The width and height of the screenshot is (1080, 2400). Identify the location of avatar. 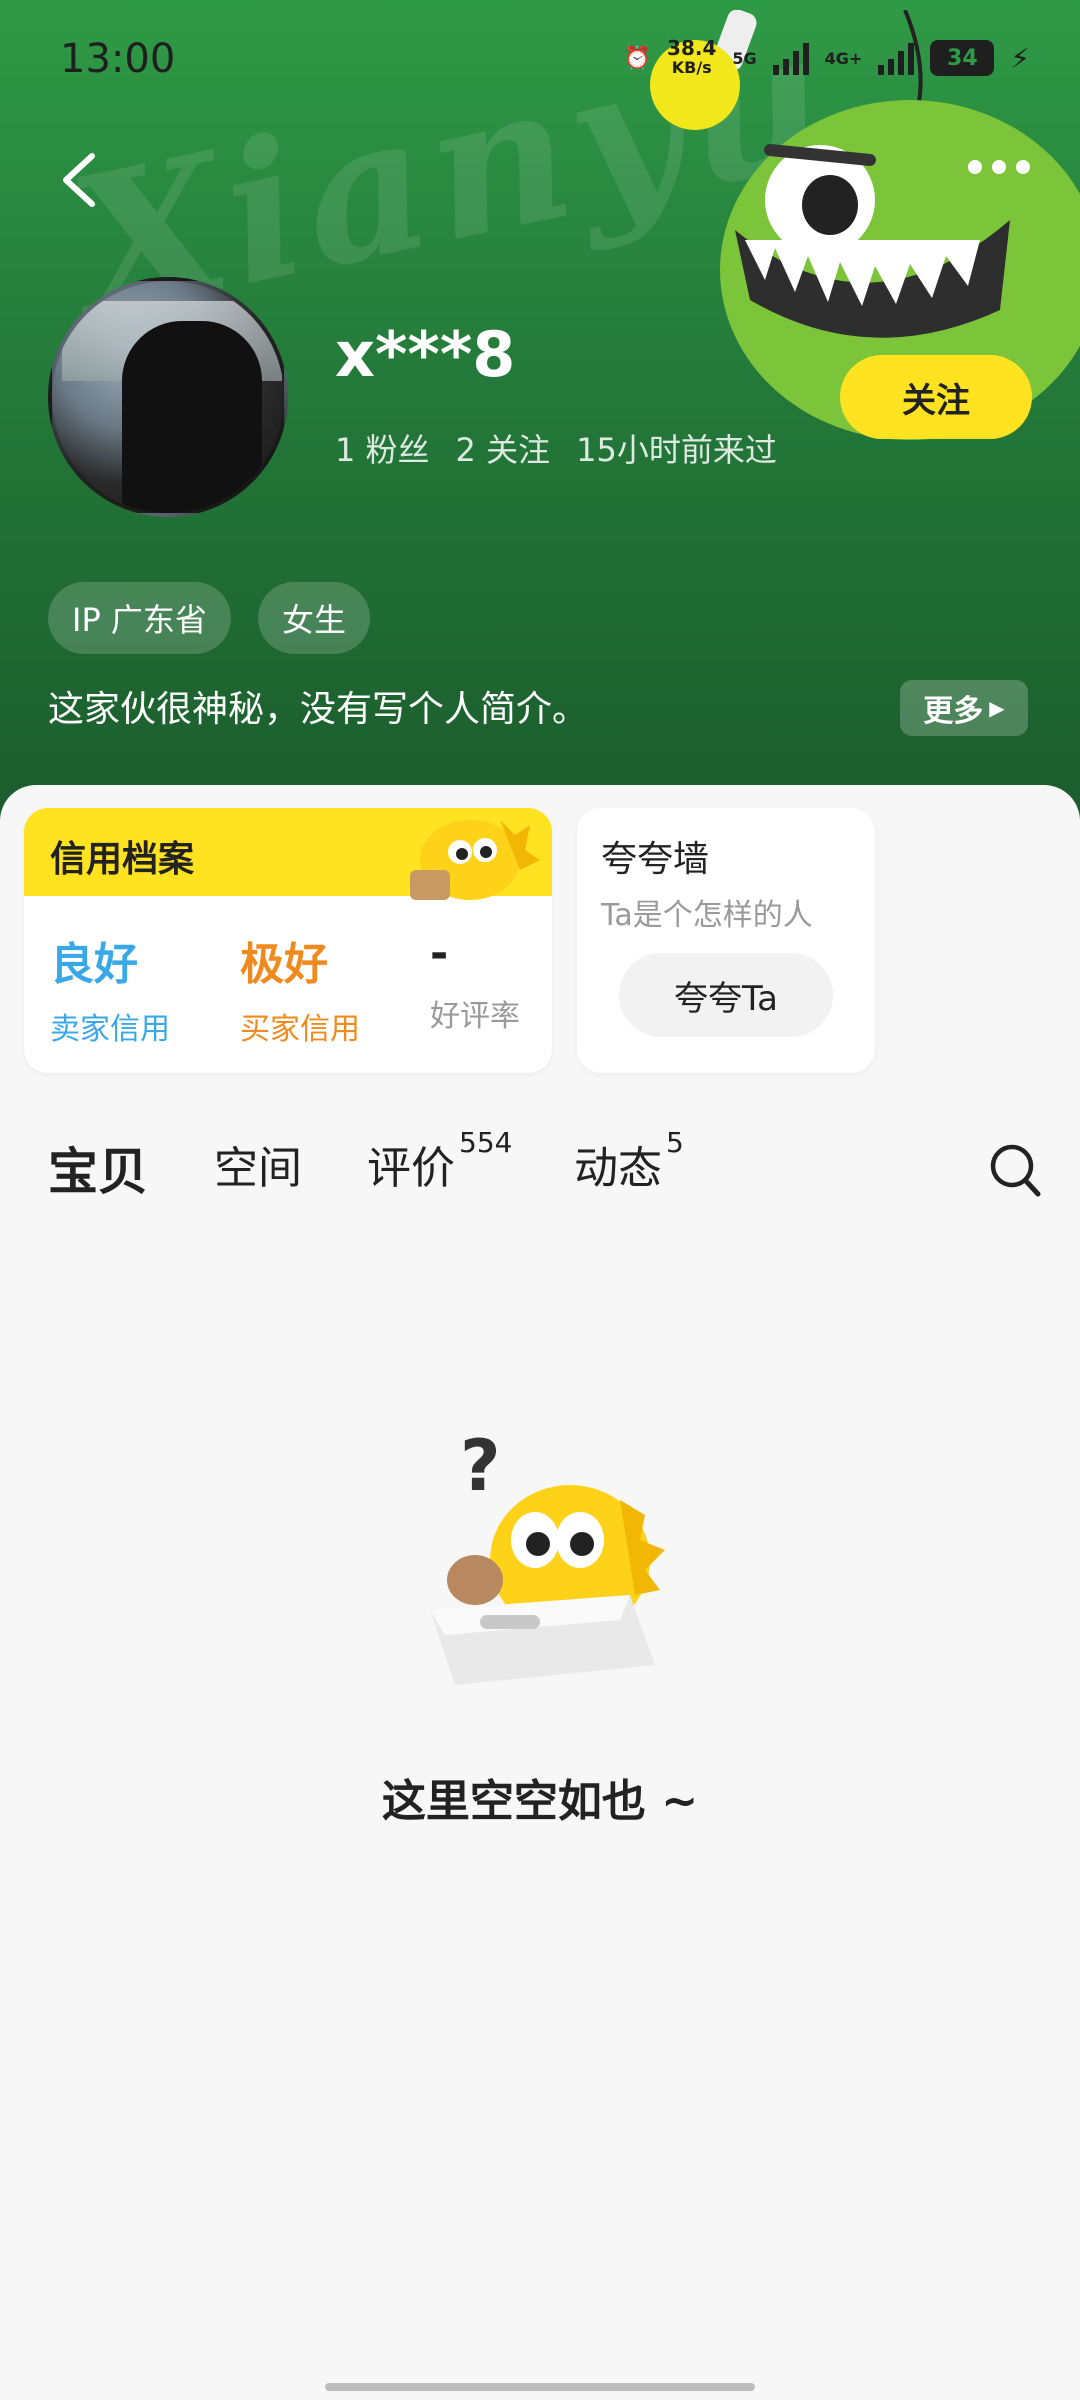
(168, 397).